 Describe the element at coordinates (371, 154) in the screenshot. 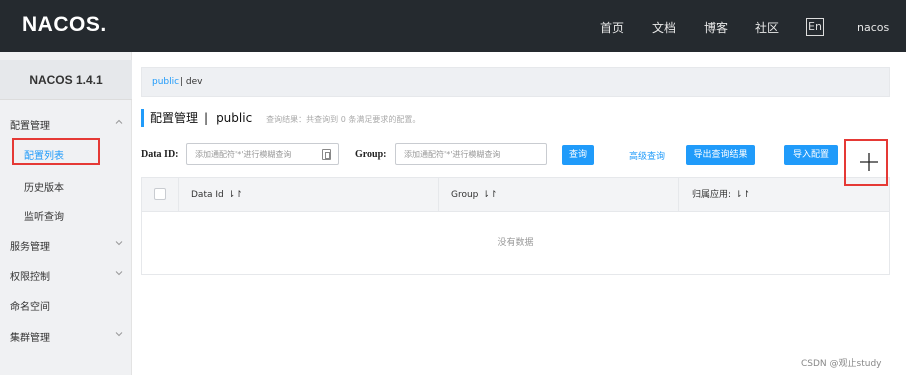

I see `group-label: Group:` at that location.